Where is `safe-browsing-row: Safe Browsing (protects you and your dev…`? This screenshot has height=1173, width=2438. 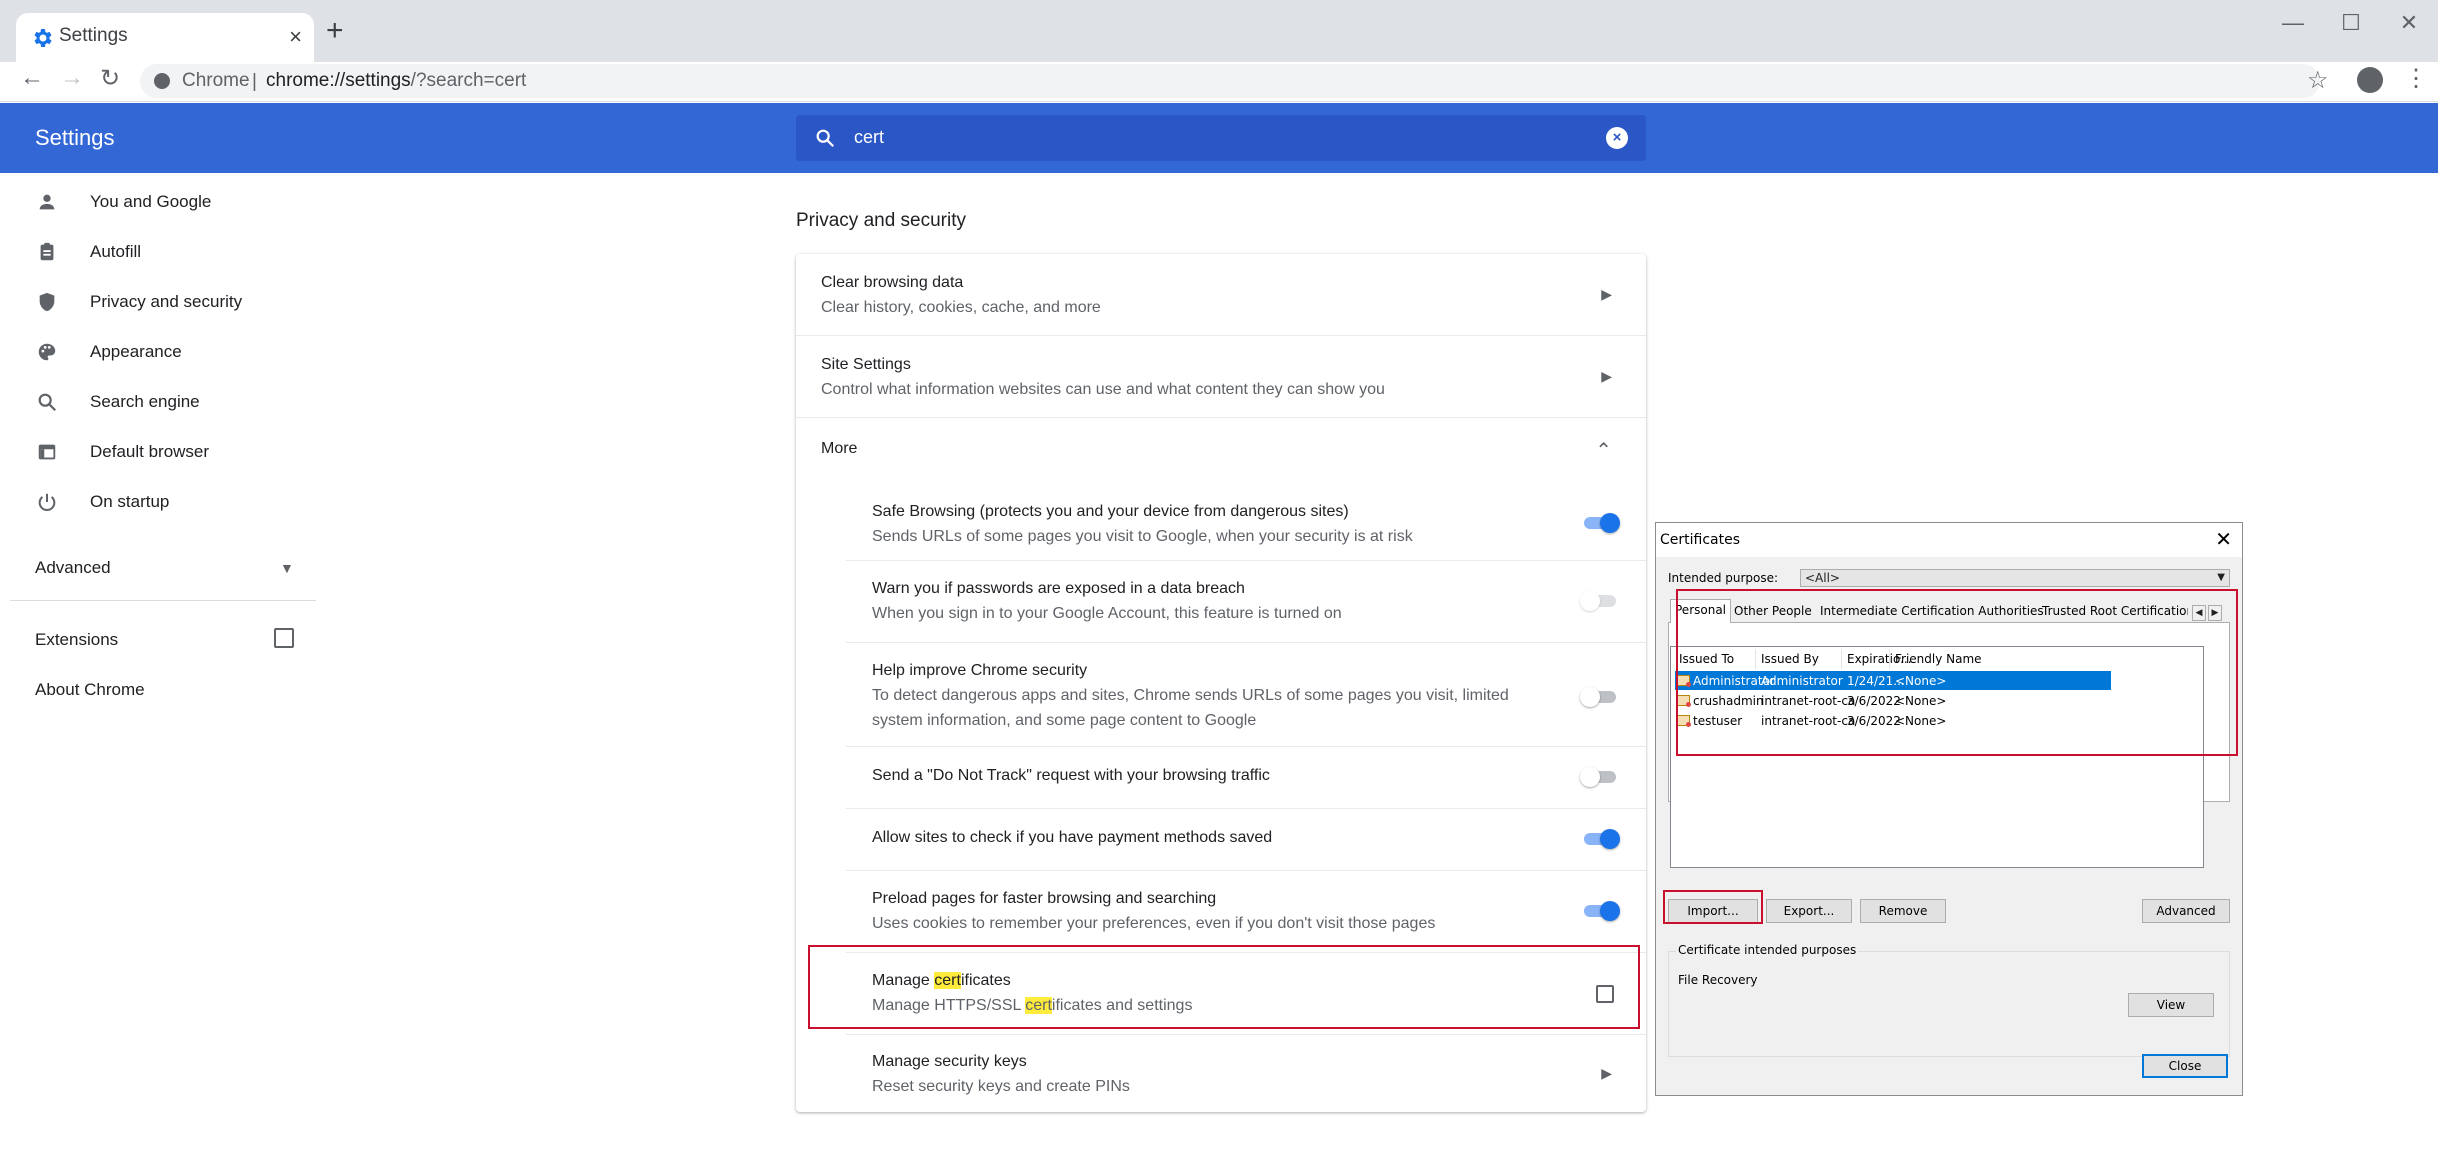
safe-browsing-row: Safe Browsing (protects you and your dev… is located at coordinates (1221, 521).